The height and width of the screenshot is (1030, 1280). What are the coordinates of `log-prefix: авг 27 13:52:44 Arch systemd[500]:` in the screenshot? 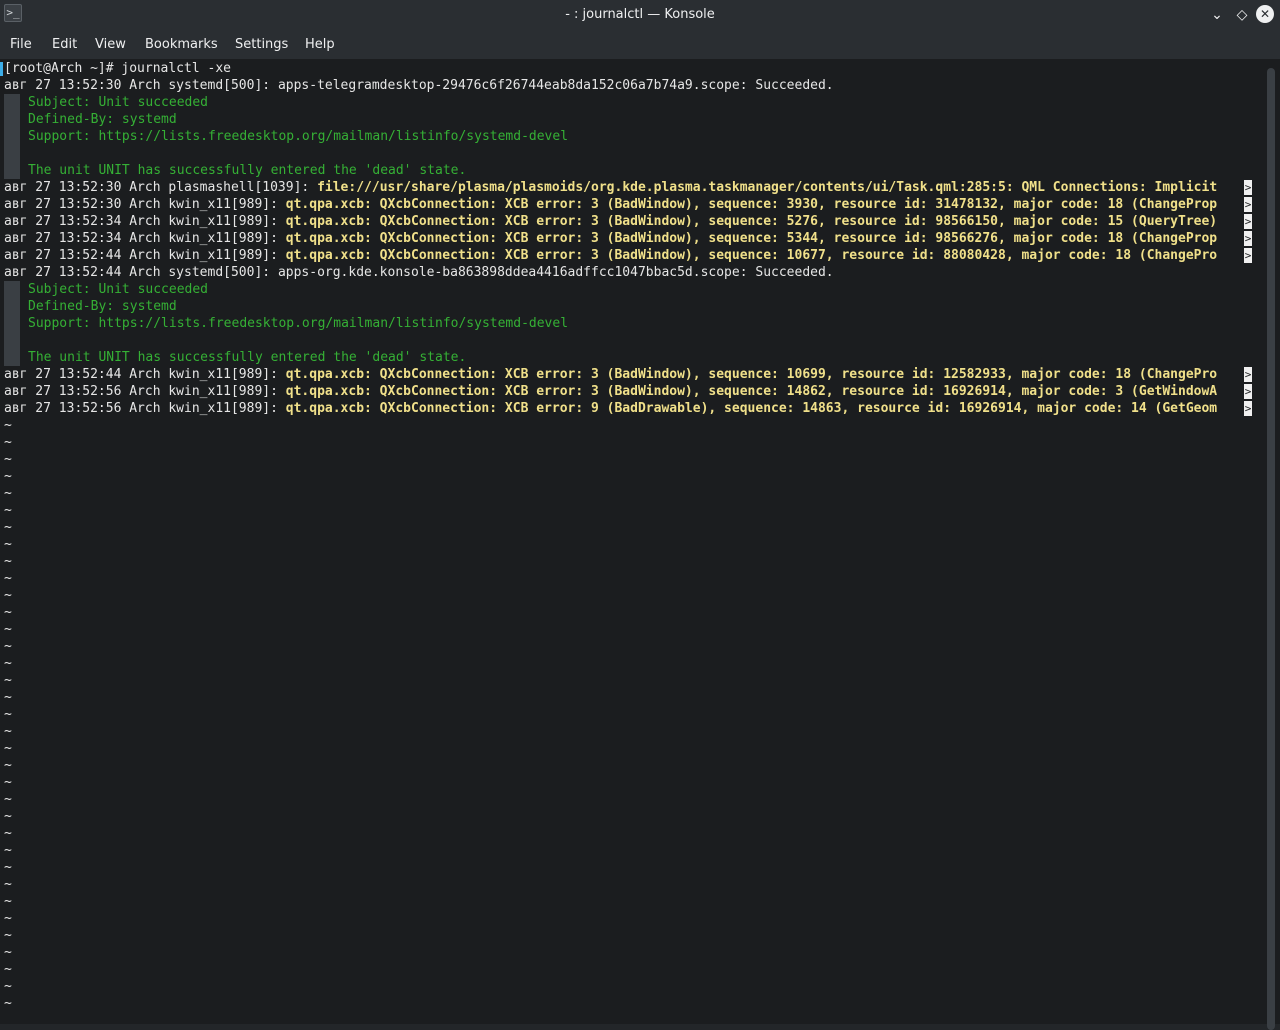 It's located at (141, 272).